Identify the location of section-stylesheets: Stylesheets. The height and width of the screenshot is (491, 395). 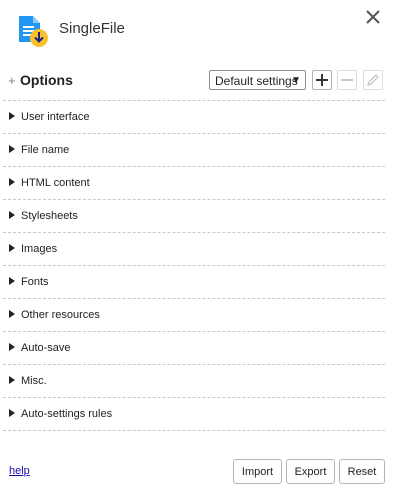
(194, 216).